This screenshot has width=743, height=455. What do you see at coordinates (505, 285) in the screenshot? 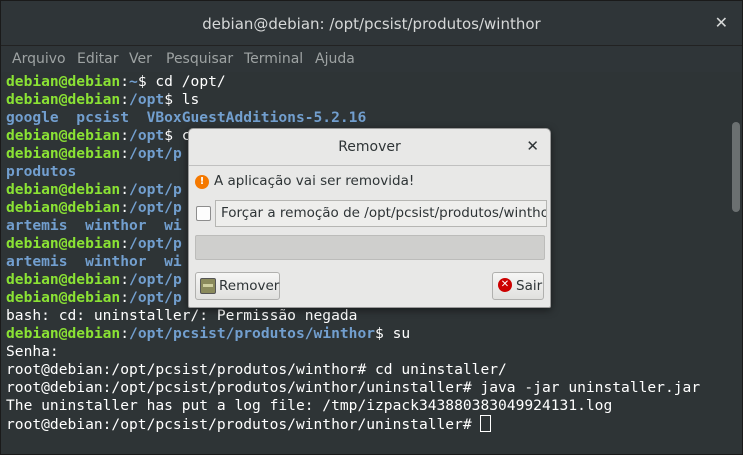
I see `exit-icon: ✕` at bounding box center [505, 285].